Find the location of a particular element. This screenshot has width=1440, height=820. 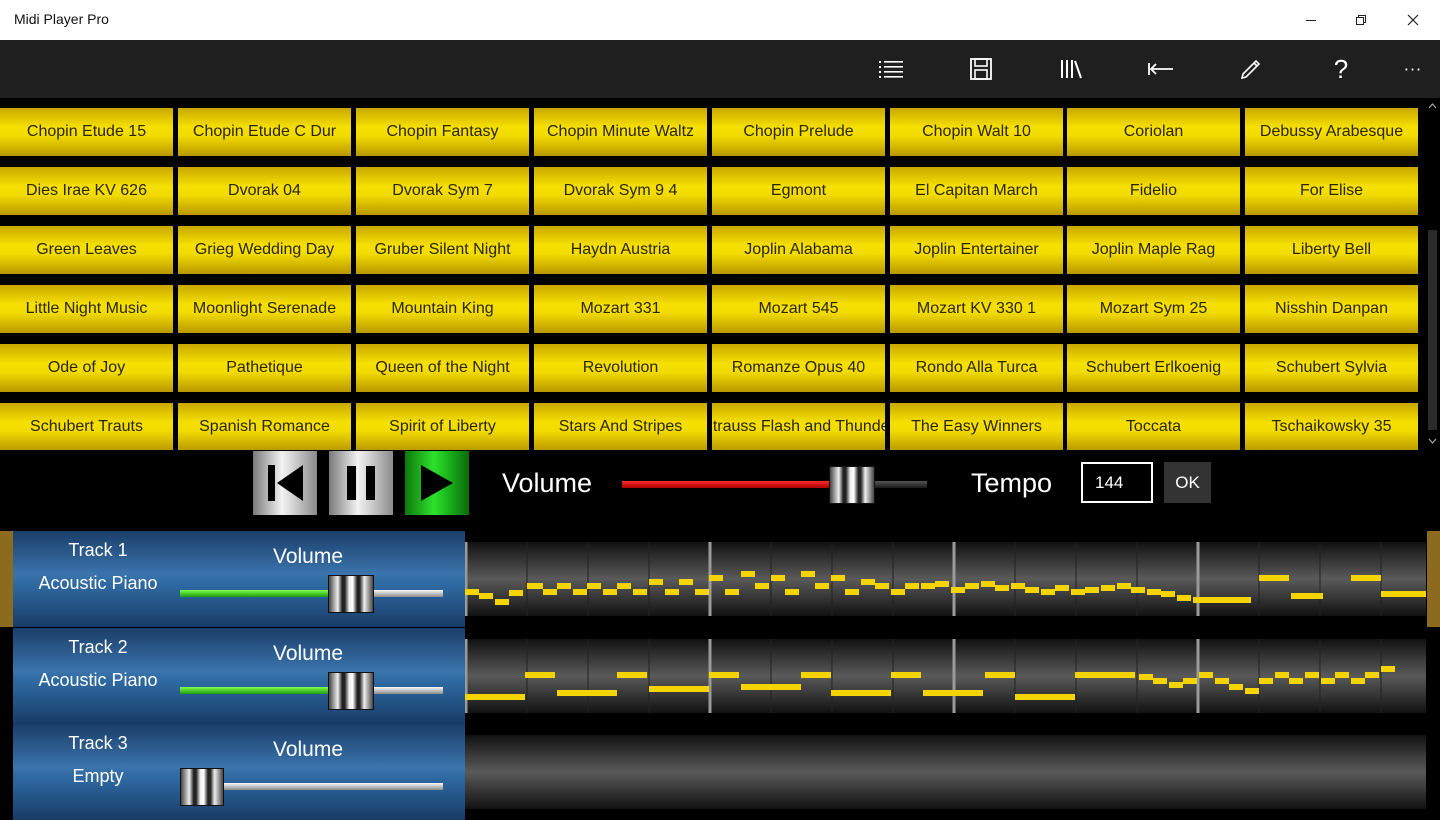

previous-button is located at coordinates (285, 483).